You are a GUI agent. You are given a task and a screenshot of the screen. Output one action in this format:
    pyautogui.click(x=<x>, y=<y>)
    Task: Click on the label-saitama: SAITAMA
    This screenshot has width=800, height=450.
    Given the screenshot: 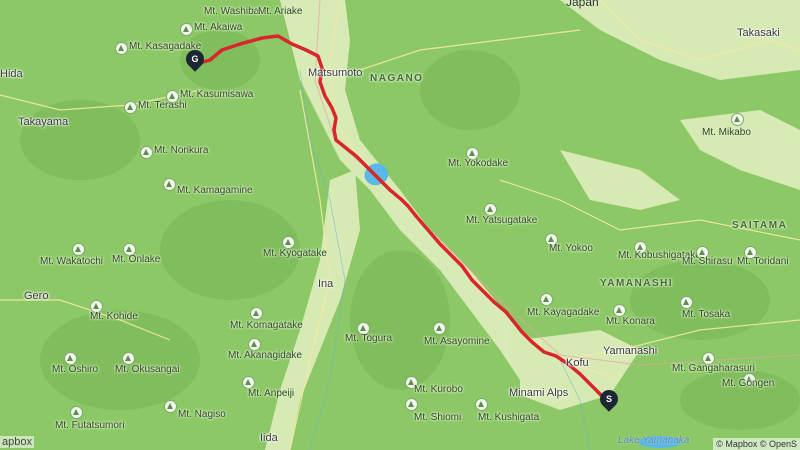 What is the action you would take?
    pyautogui.click(x=760, y=225)
    